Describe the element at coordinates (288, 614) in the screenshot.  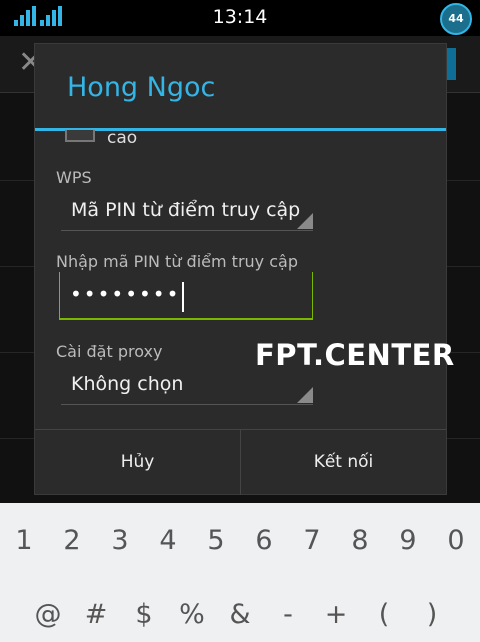
I see `key-minus: -` at that location.